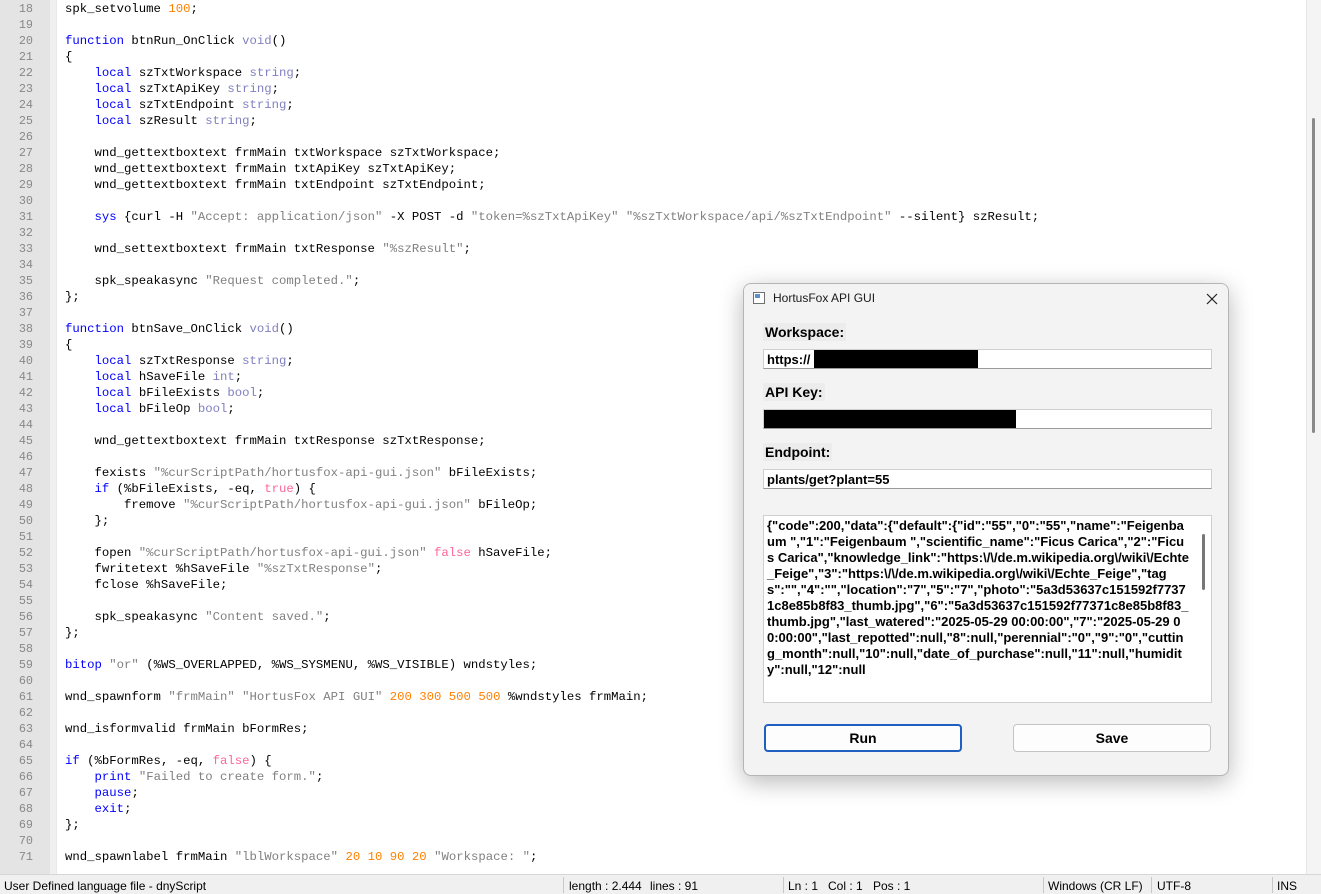 This screenshot has height=894, width=1321. What do you see at coordinates (279, 41) in the screenshot?
I see `code-token: ()` at bounding box center [279, 41].